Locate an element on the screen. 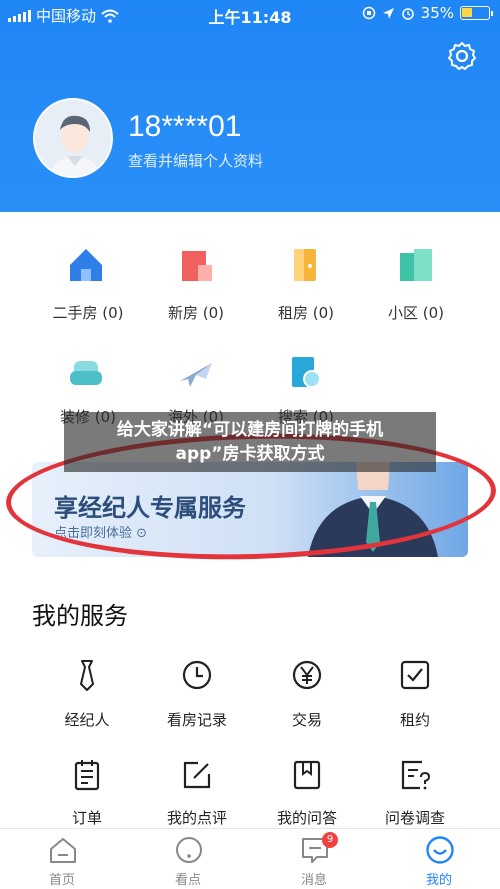 The width and height of the screenshot is (500, 889). caption-overlay: 给大家讲解“可以建房间打牌的手机 app”房卡获取方式 is located at coordinates (250, 442).